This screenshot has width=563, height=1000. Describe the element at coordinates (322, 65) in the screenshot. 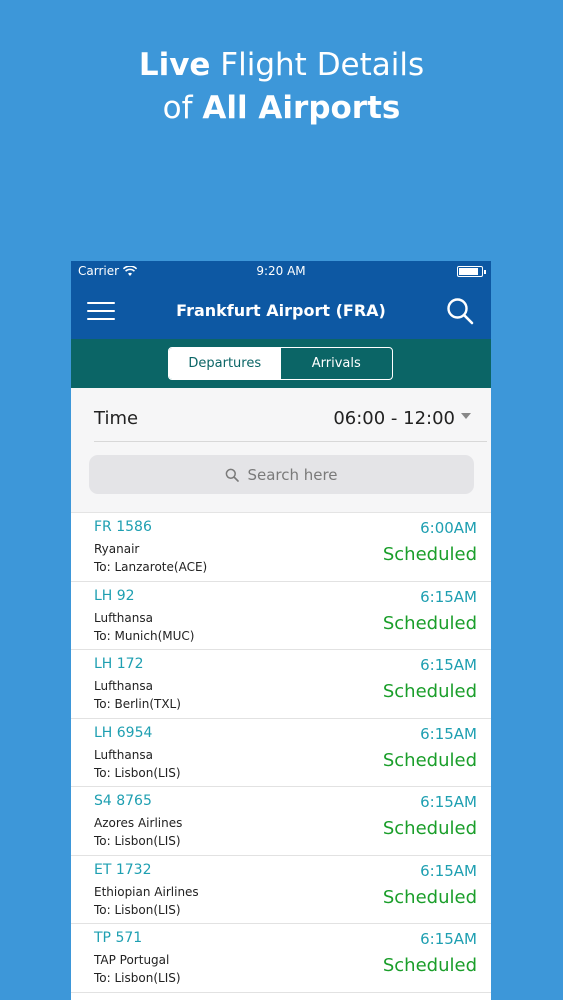

I see `promo-flight-details: Flight Details` at that location.